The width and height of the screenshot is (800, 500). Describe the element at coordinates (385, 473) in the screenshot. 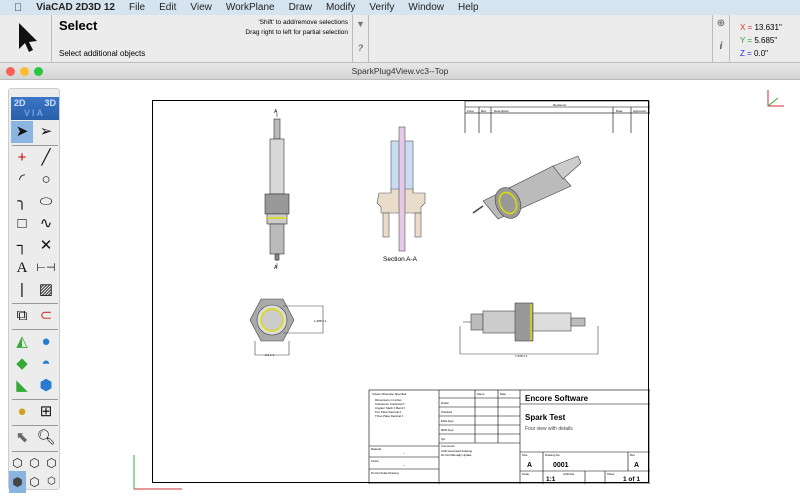

I see `svg-text: Do Not Scale Drawing` at that location.